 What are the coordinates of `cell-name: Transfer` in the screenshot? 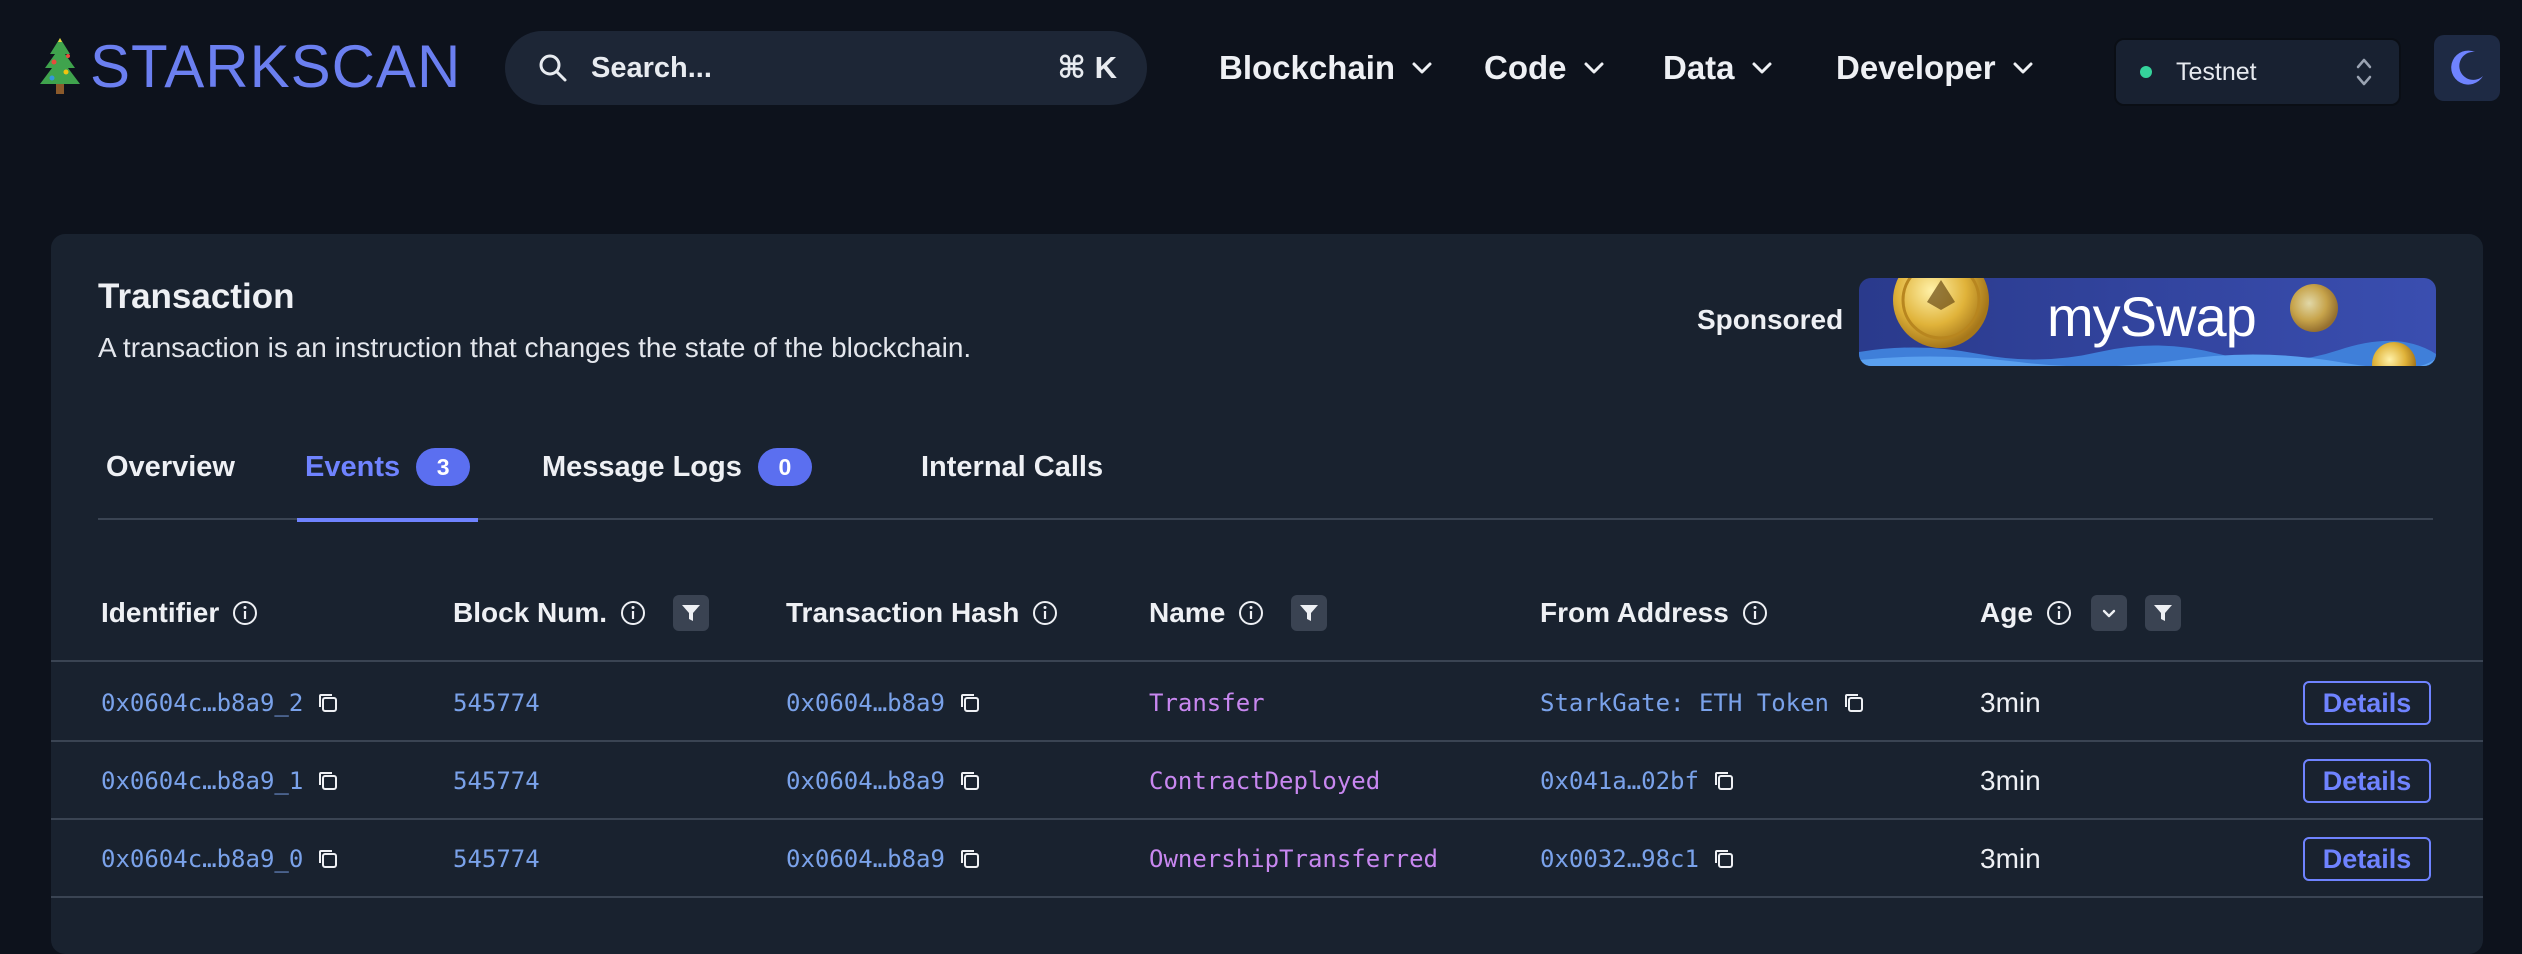 It's located at (1207, 703).